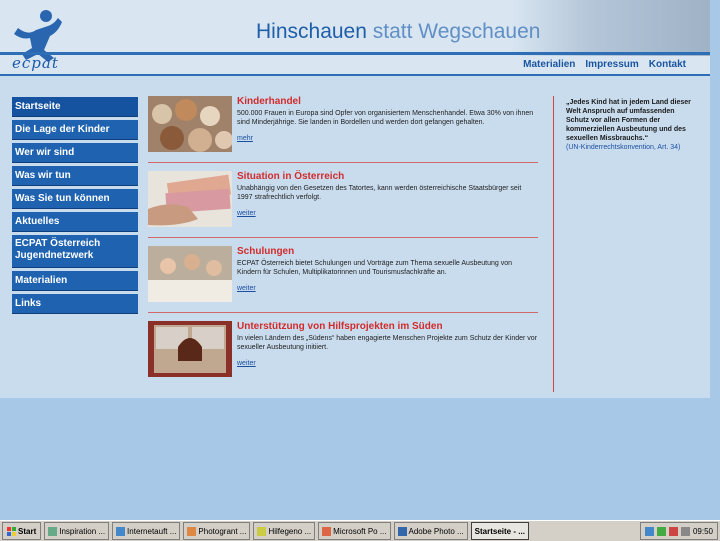 This screenshot has height=541, width=720. I want to click on network-icon, so click(649, 531).